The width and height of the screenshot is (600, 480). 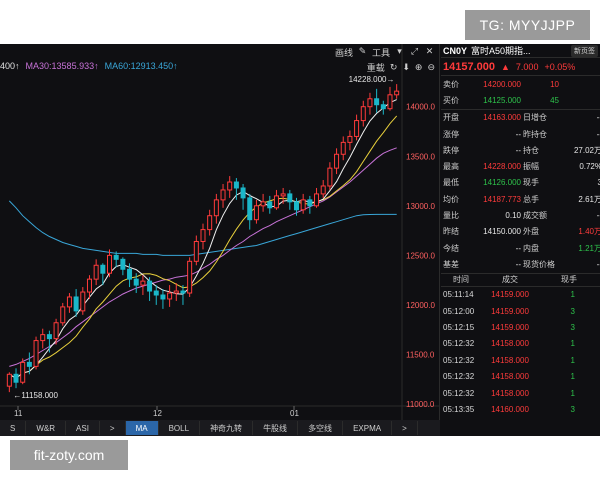 I want to click on price-tick-label: 13500.0, so click(x=420, y=156).